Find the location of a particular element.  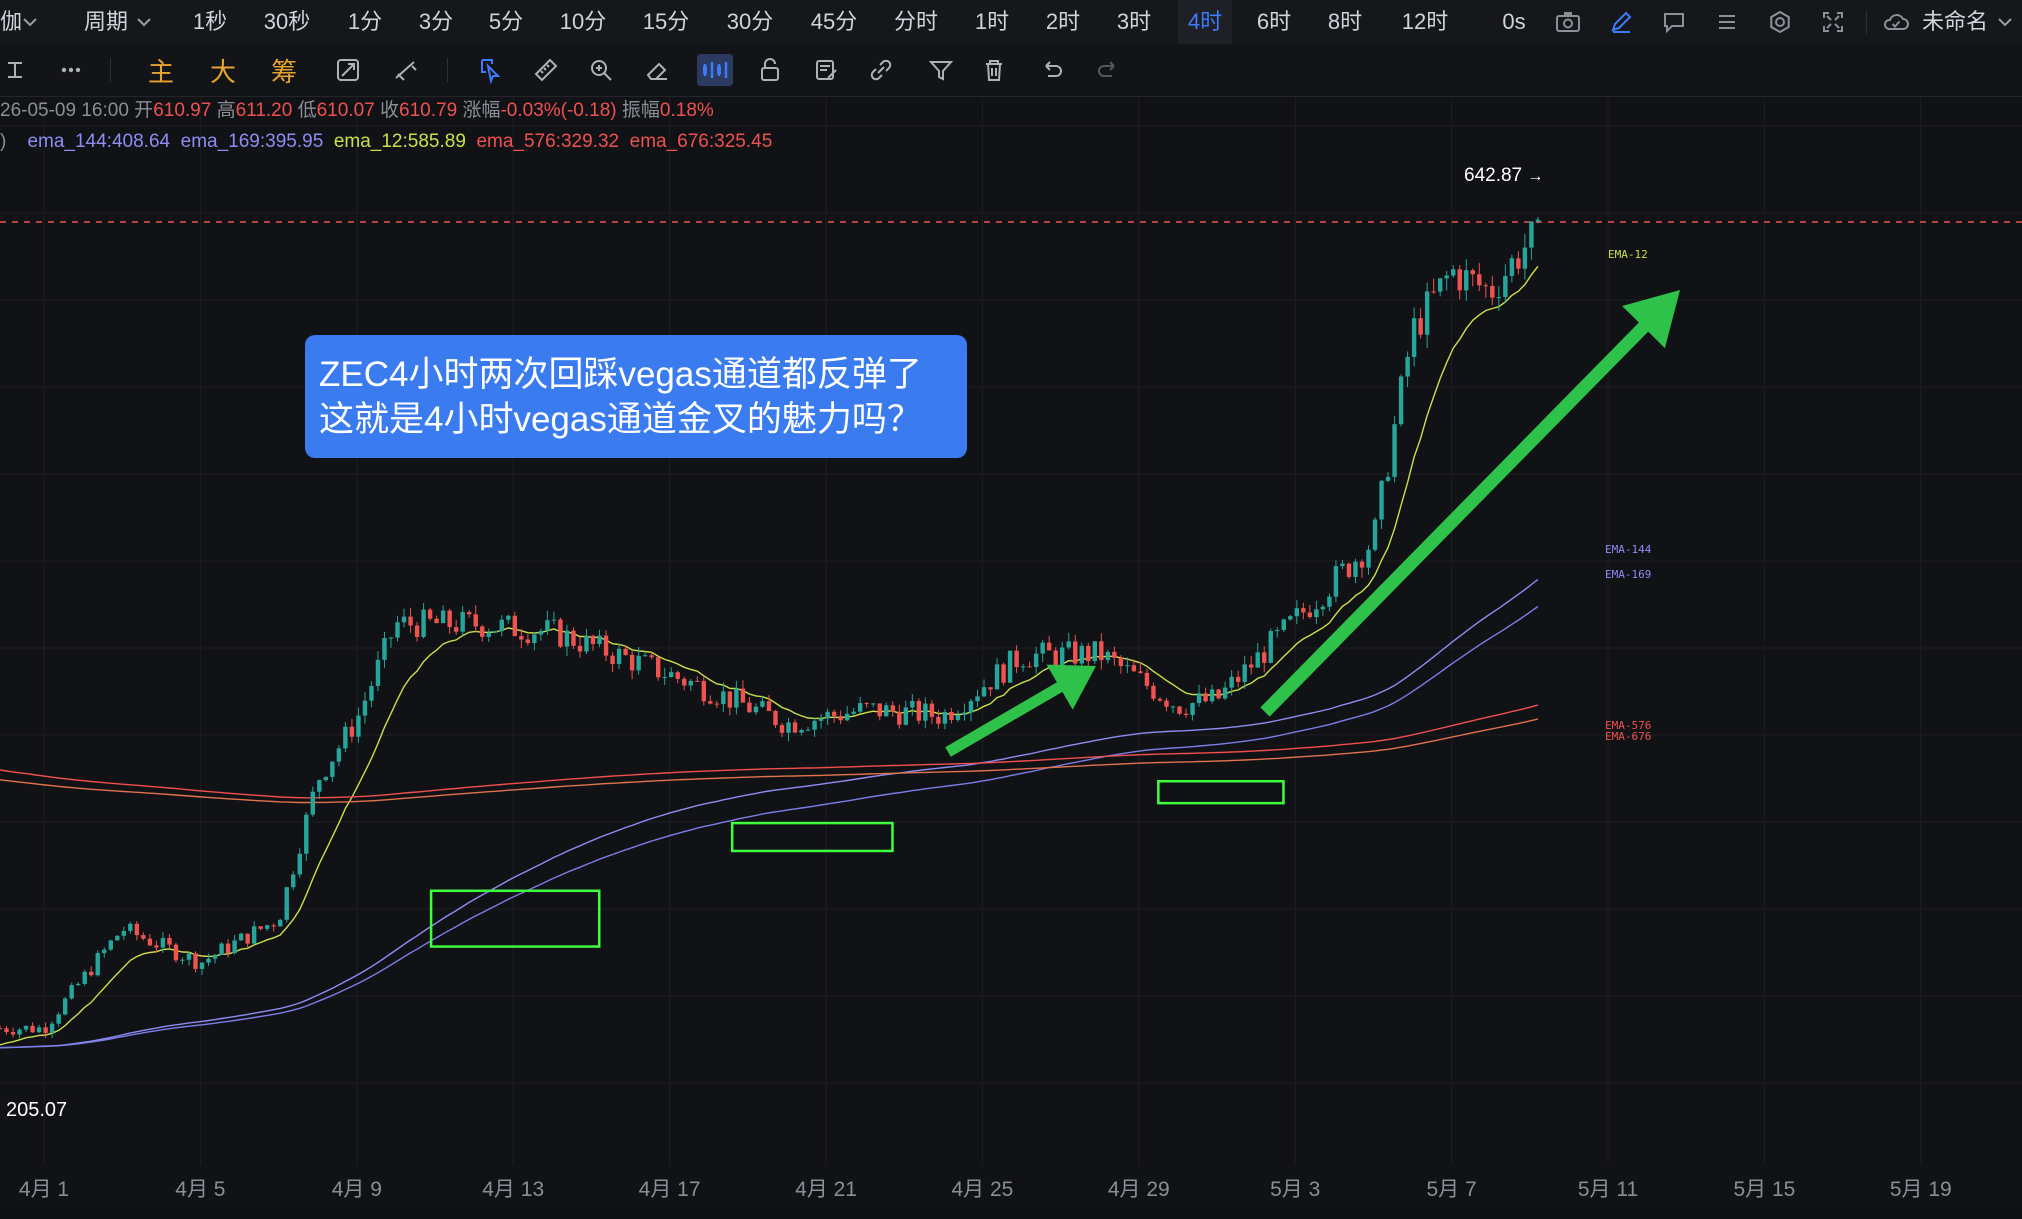

x-tick-label: 4月 21 is located at coordinates (826, 1189).